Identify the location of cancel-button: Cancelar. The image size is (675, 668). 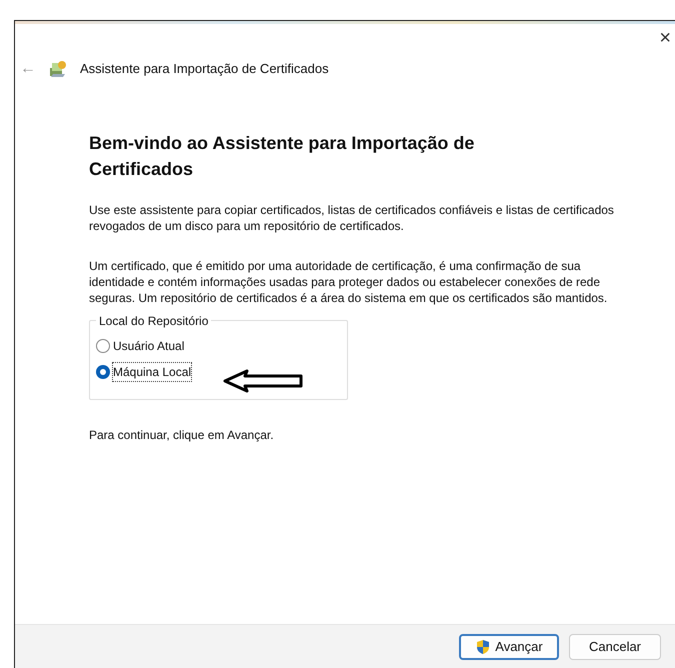
(615, 647).